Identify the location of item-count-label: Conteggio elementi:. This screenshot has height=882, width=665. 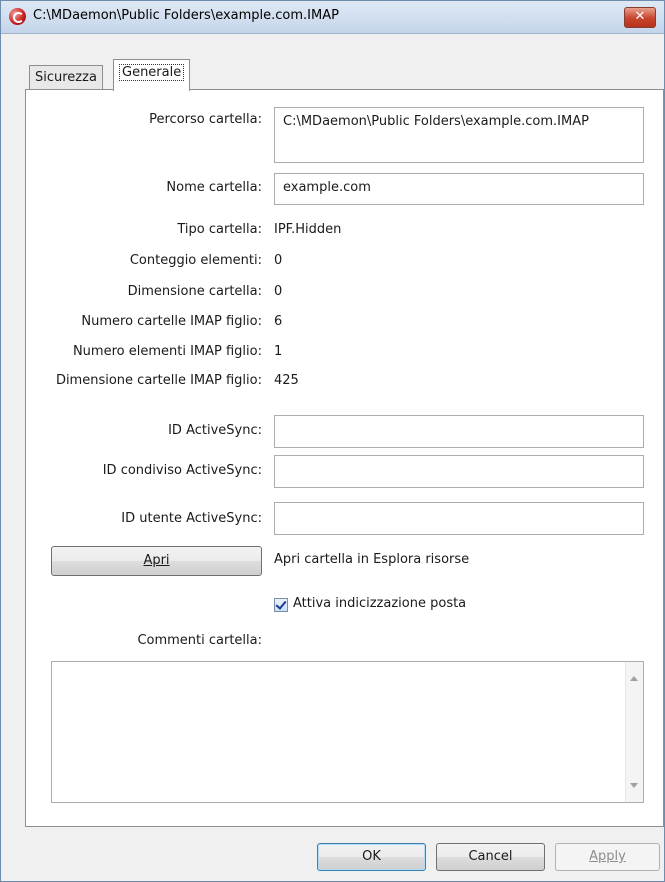
(195, 260).